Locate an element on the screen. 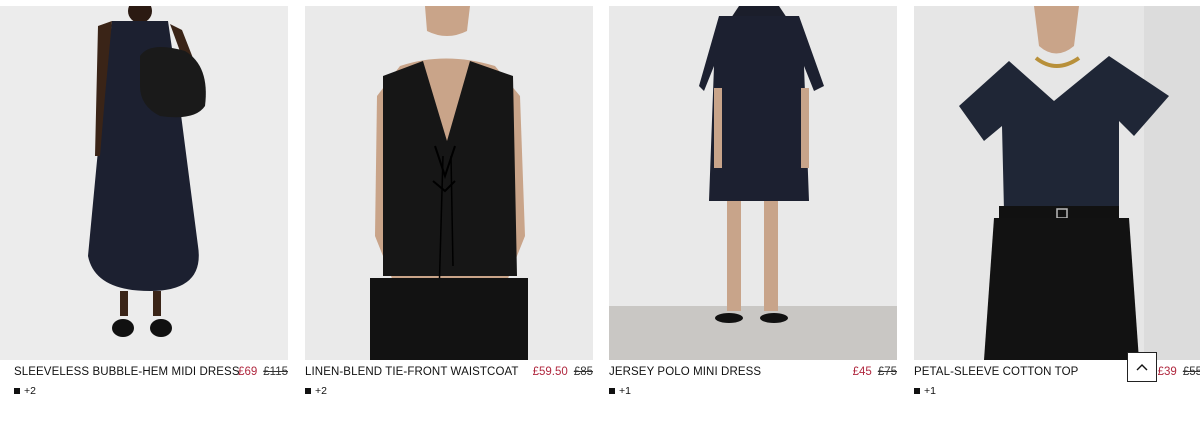 This screenshot has width=1200, height=421. scroll-to-top-button is located at coordinates (1142, 367).